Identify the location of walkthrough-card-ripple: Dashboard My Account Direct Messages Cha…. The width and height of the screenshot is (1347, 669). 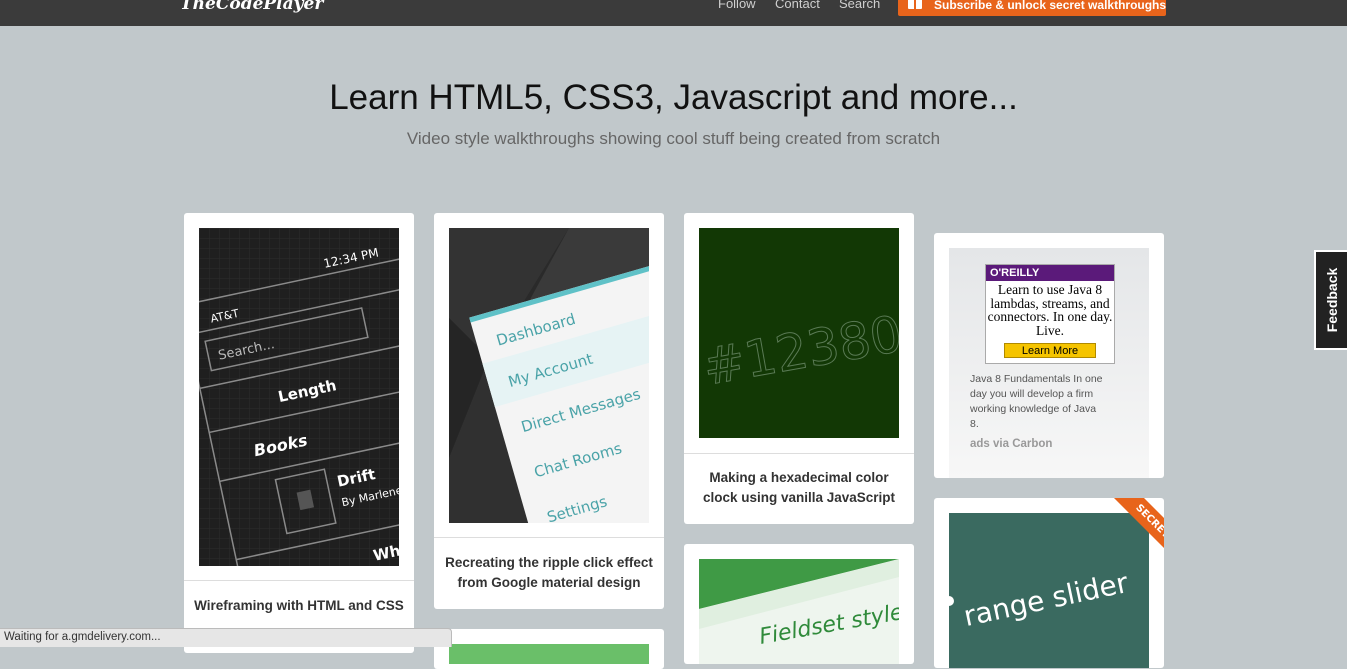
(549, 411).